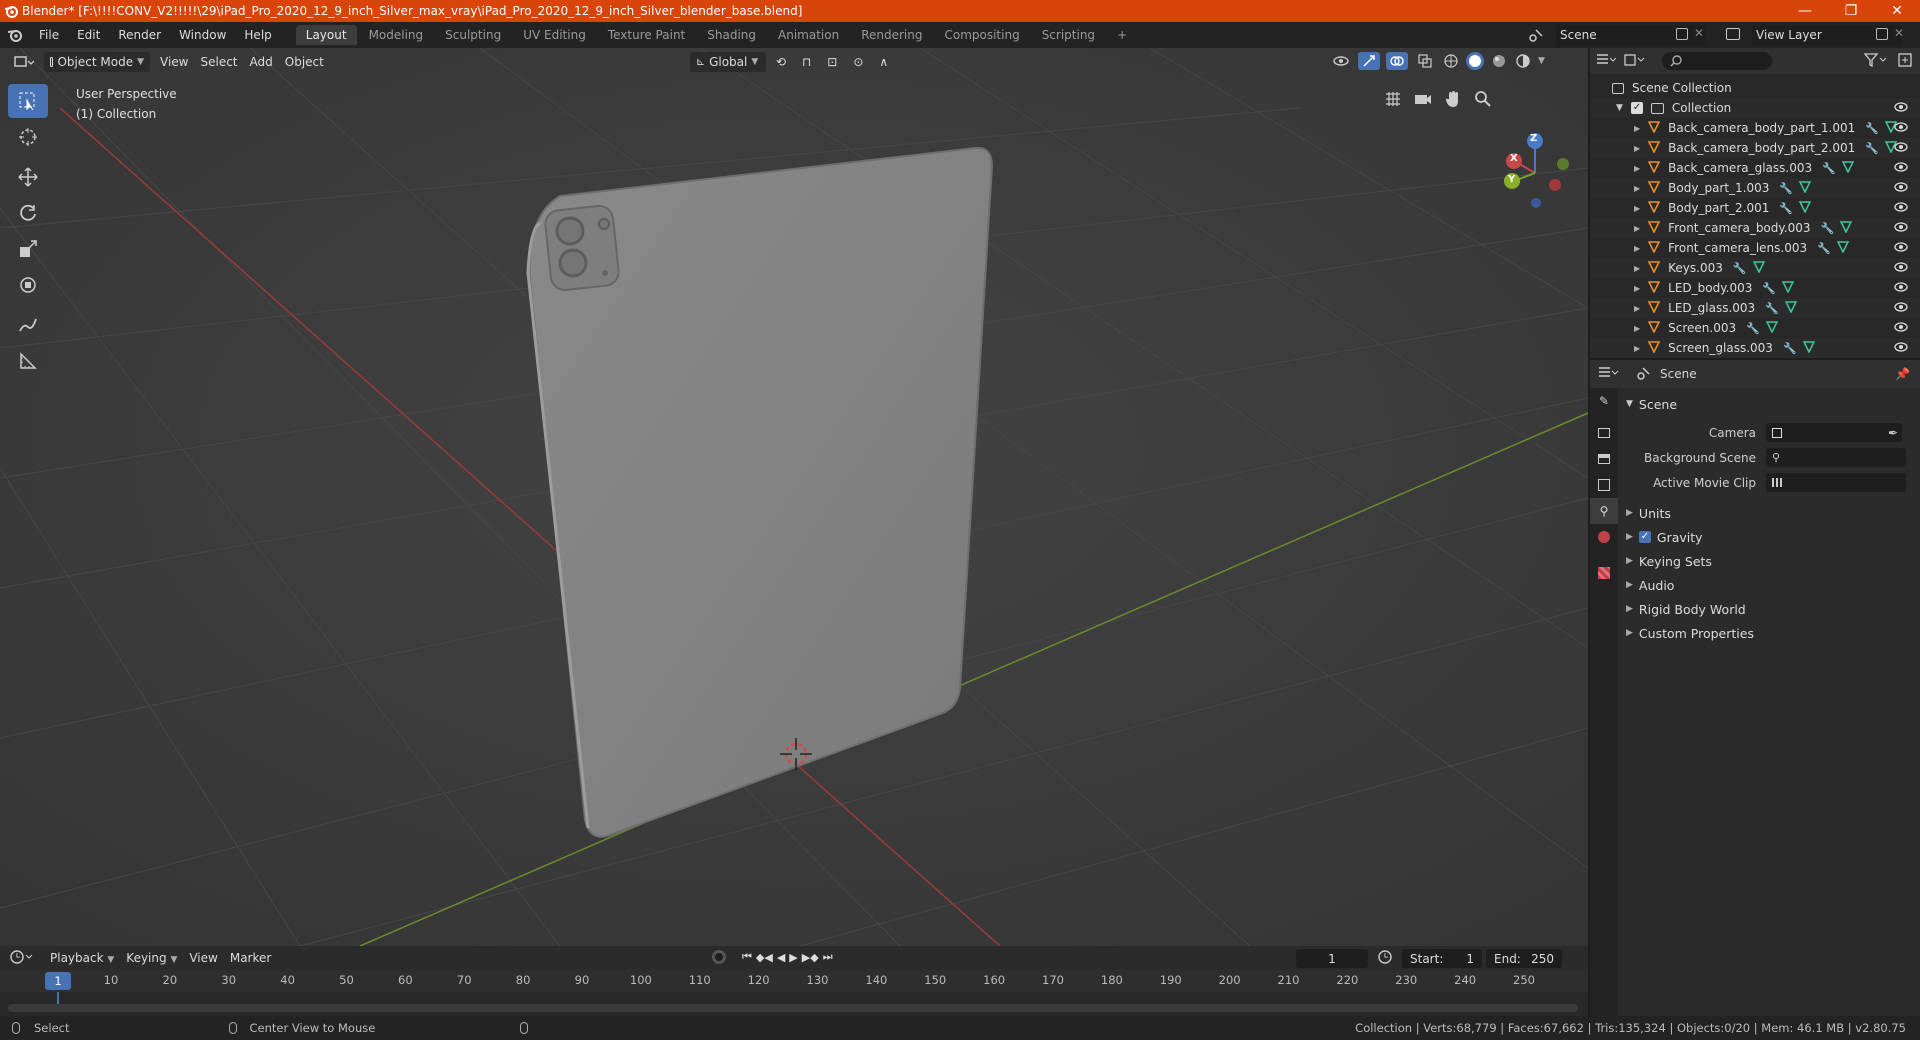 The image size is (1920, 1040). I want to click on scene-panel-header: ▼ Scene, so click(1769, 404).